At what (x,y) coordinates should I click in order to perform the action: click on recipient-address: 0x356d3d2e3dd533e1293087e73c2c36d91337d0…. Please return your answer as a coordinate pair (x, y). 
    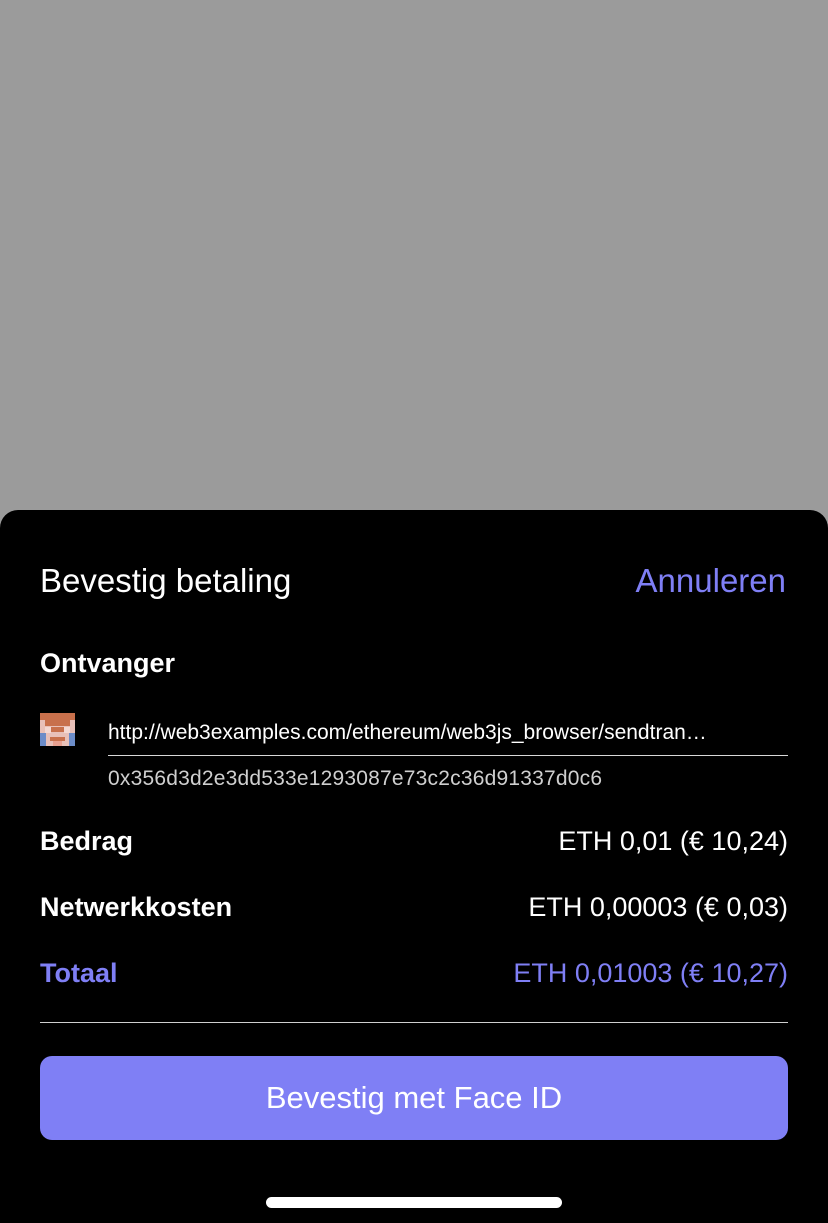
    Looking at the image, I should click on (355, 778).